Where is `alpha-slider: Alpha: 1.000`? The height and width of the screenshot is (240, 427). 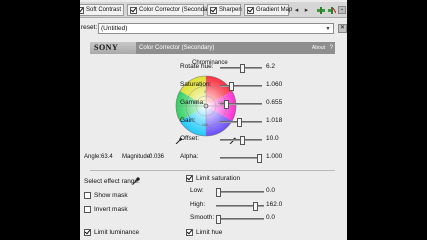 alpha-slider: Alpha: 1.000 is located at coordinates (263, 157).